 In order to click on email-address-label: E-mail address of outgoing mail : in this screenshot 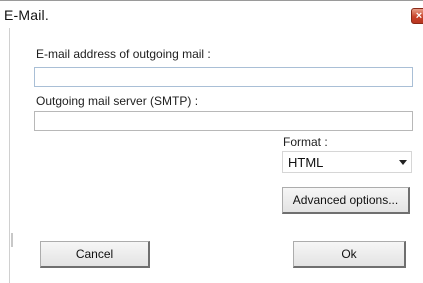, I will do `click(123, 54)`.